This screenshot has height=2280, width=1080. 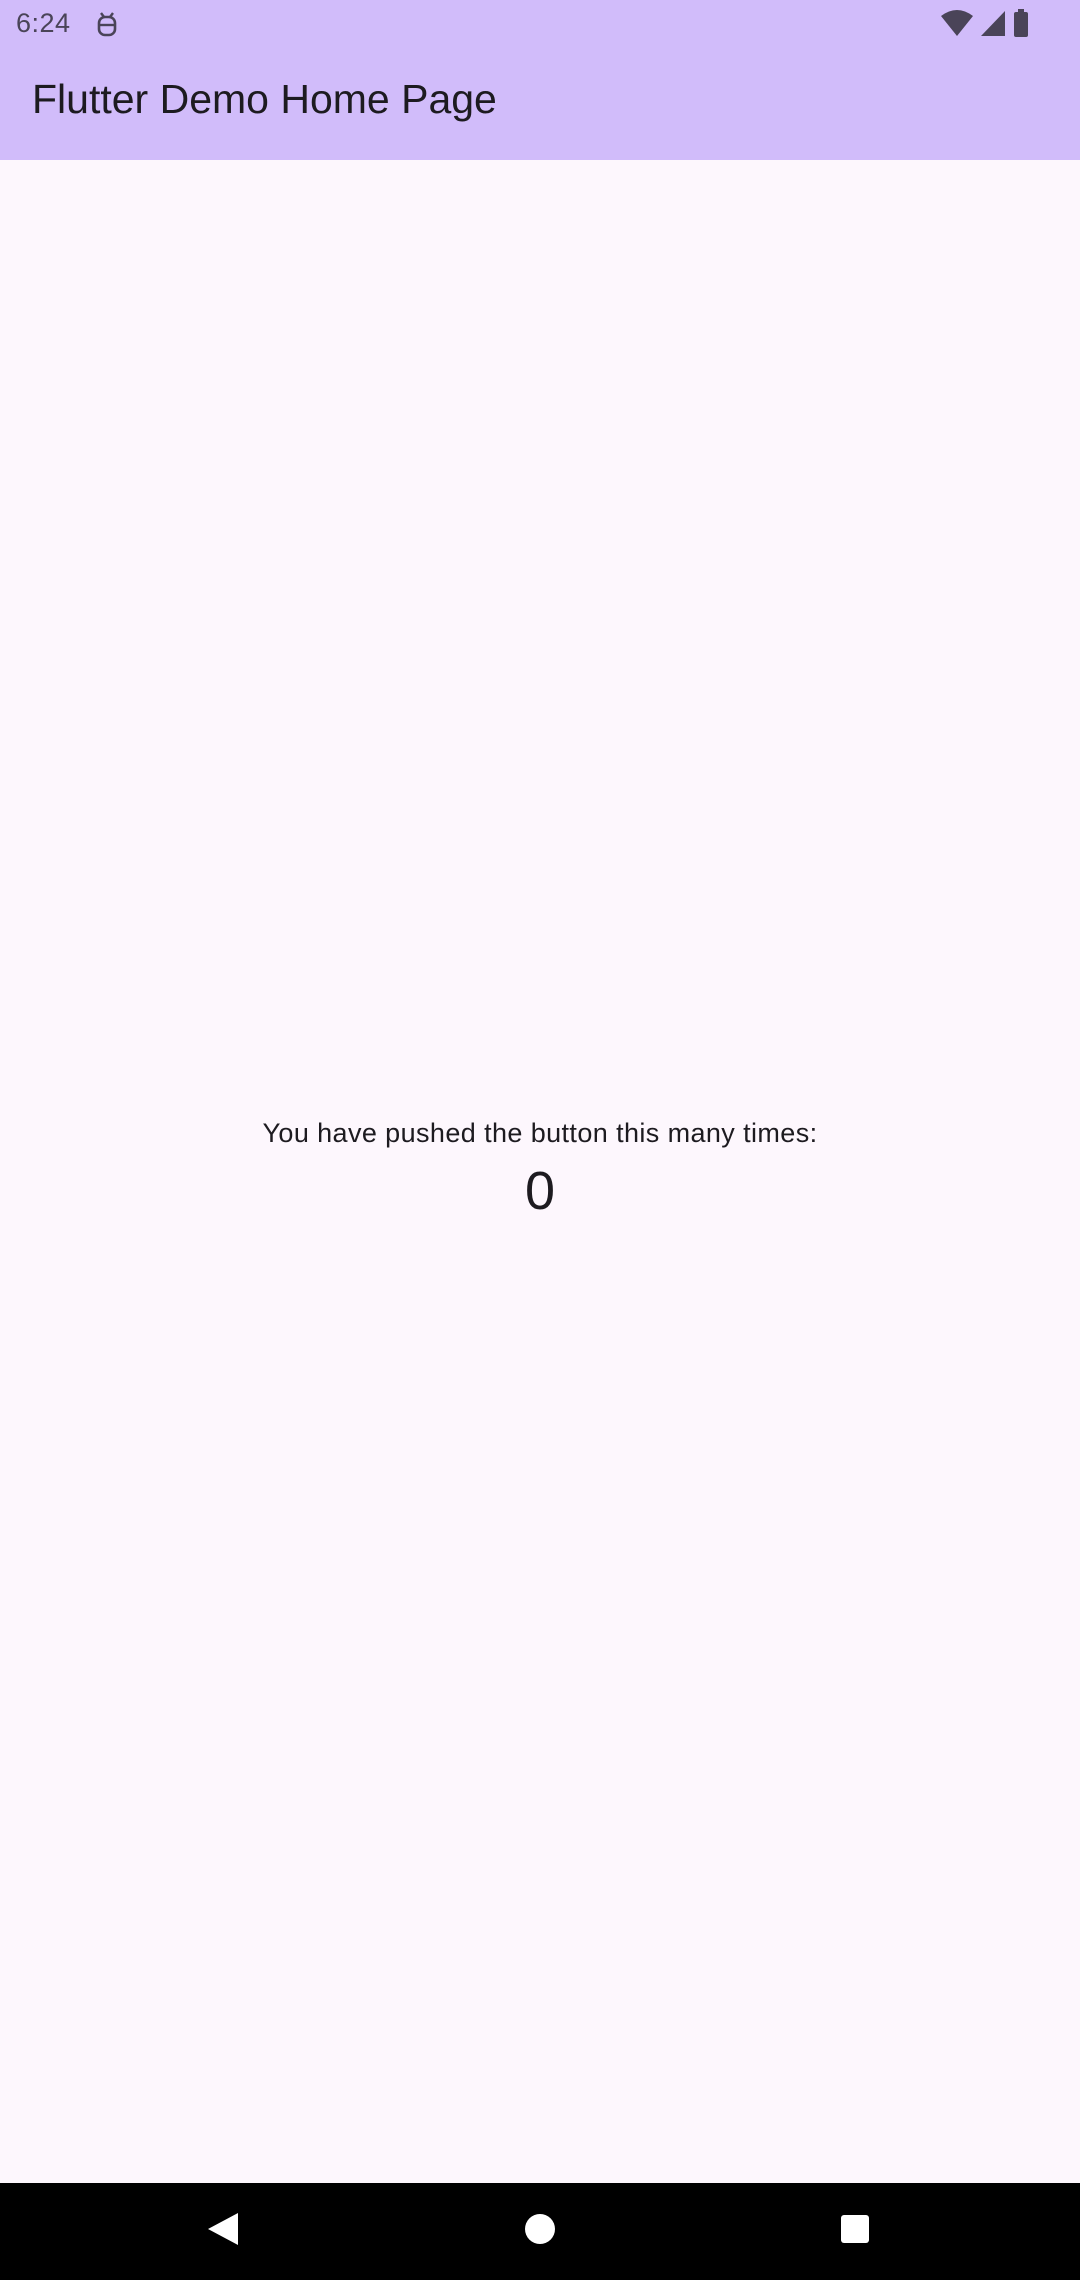 What do you see at coordinates (957, 25) in the screenshot?
I see `wifi-icon` at bounding box center [957, 25].